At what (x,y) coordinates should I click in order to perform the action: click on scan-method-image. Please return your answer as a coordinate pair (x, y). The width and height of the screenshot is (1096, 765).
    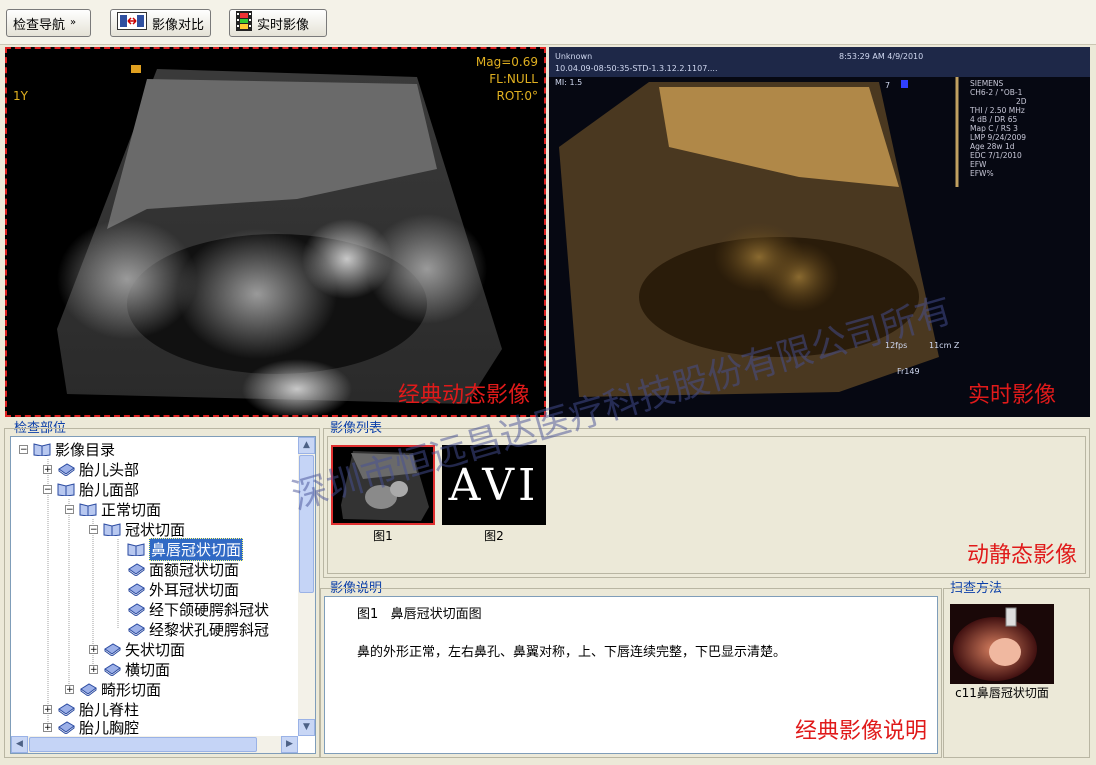
    Looking at the image, I should click on (1002, 644).